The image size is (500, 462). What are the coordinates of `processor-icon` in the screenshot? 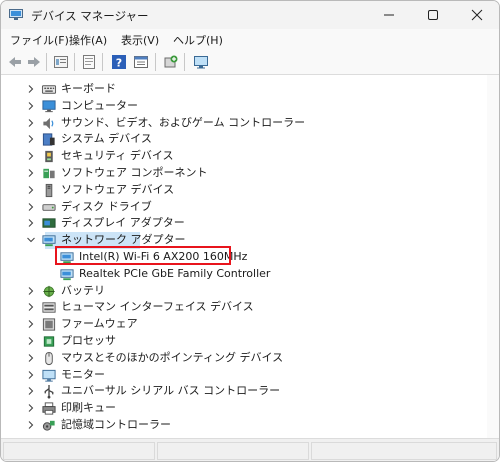 It's located at (49, 341).